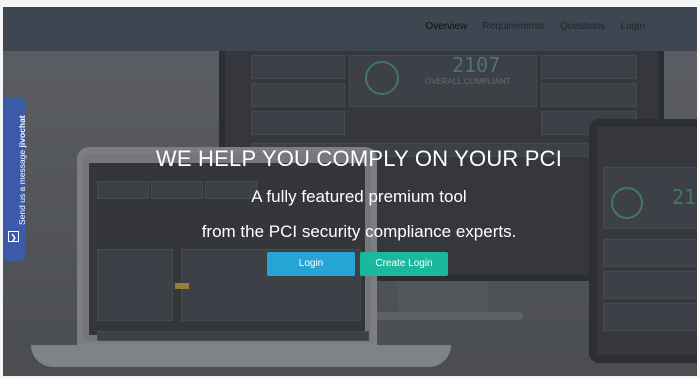  I want to click on nav-item-overview: Overview, so click(447, 26).